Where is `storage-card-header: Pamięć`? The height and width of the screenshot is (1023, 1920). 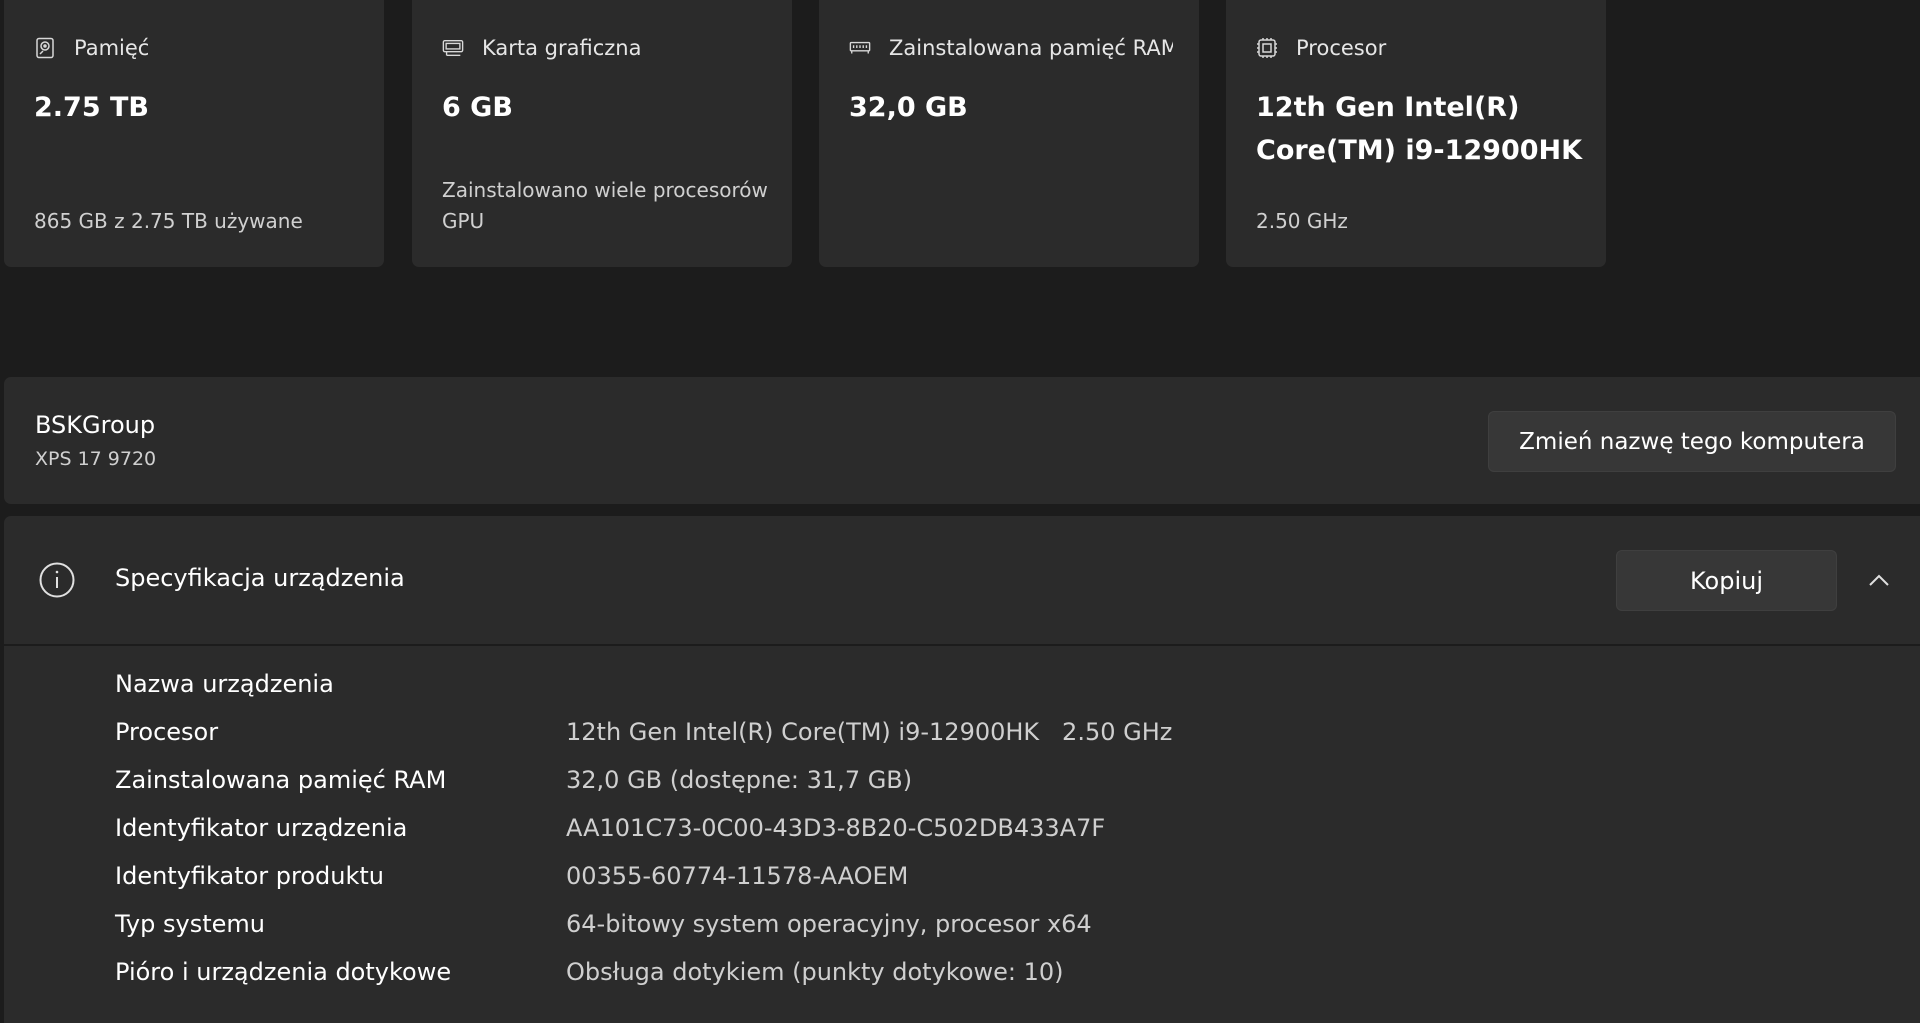
storage-card-header: Pamięć is located at coordinates (196, 48).